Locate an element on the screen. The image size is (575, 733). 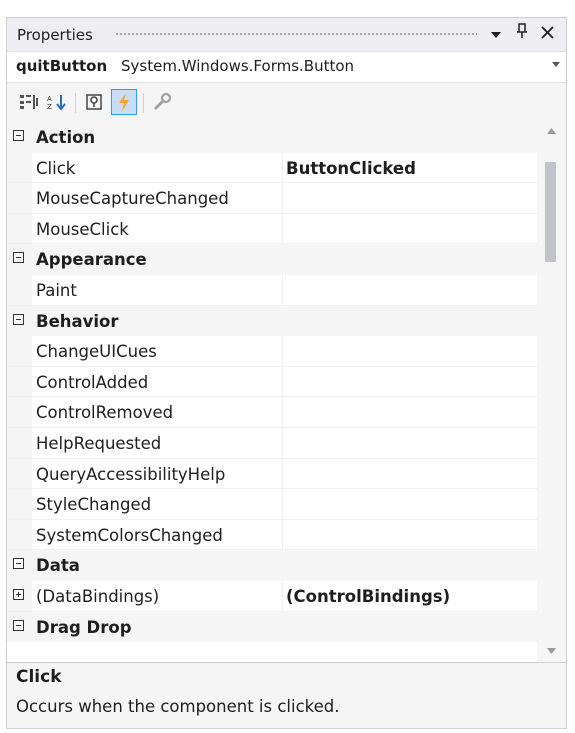
property-row: Click ButtonClicked is located at coordinates (272, 168).